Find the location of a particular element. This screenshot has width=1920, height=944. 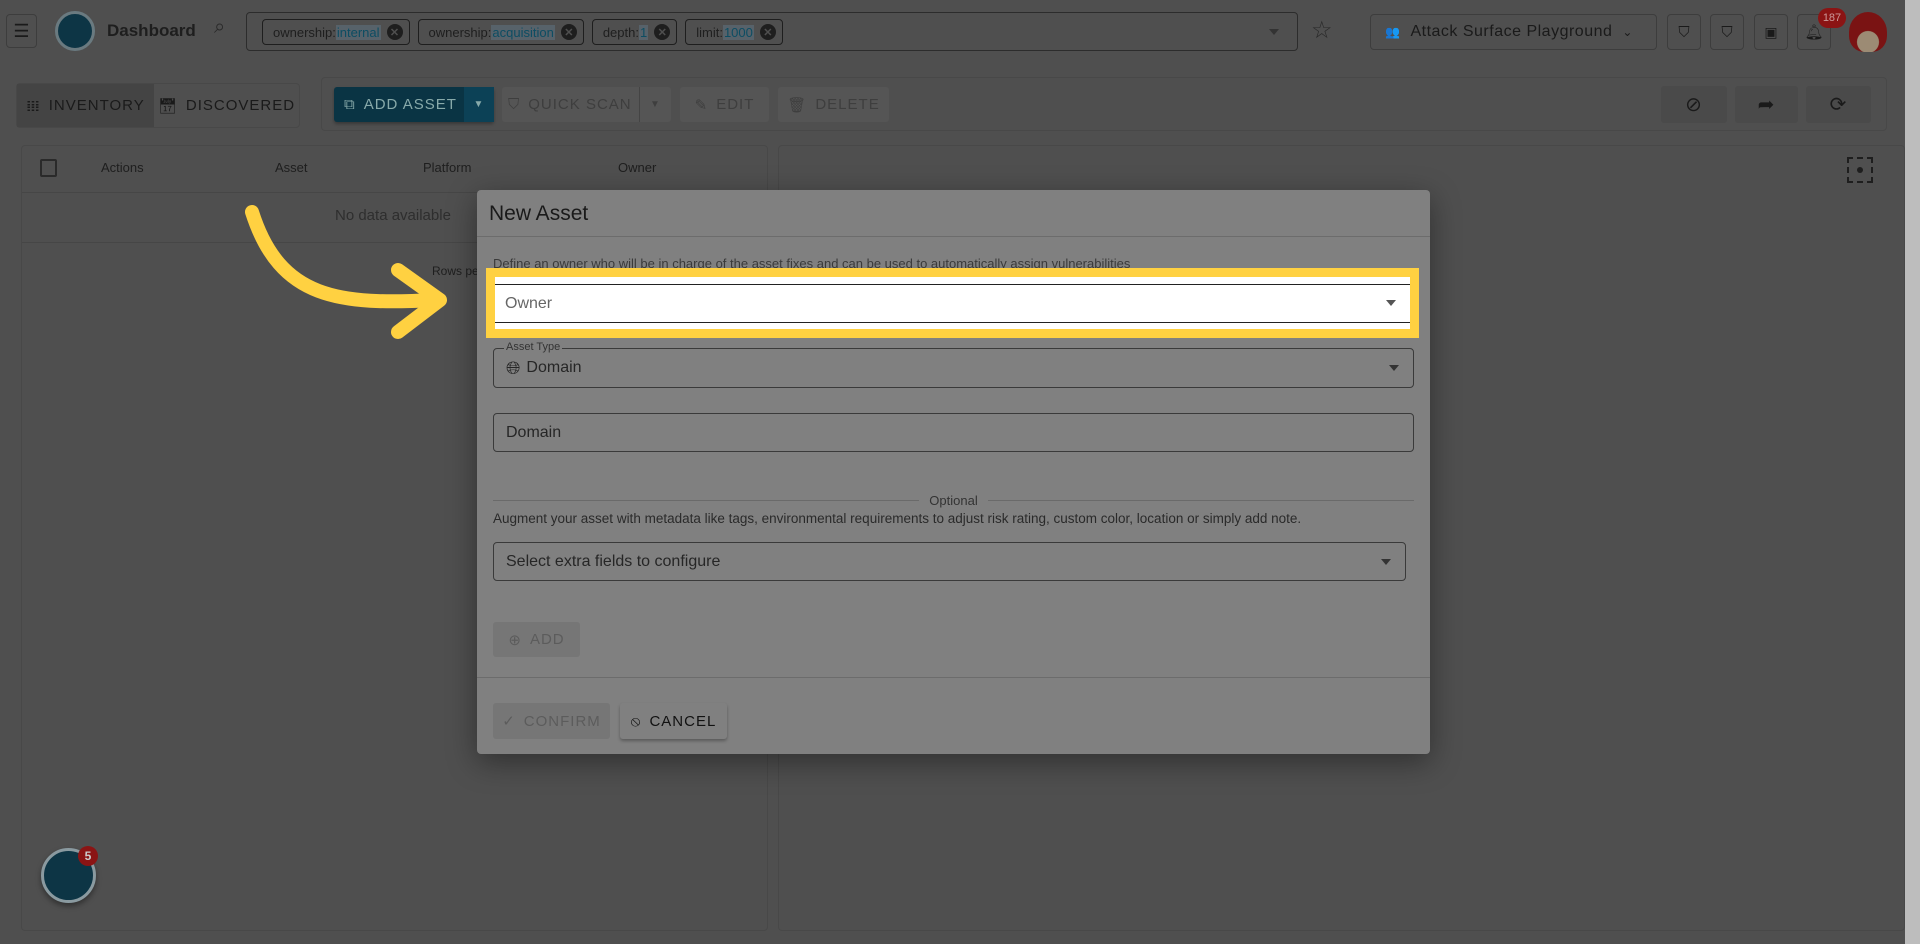

column-header-owner: Owner is located at coordinates (637, 167).